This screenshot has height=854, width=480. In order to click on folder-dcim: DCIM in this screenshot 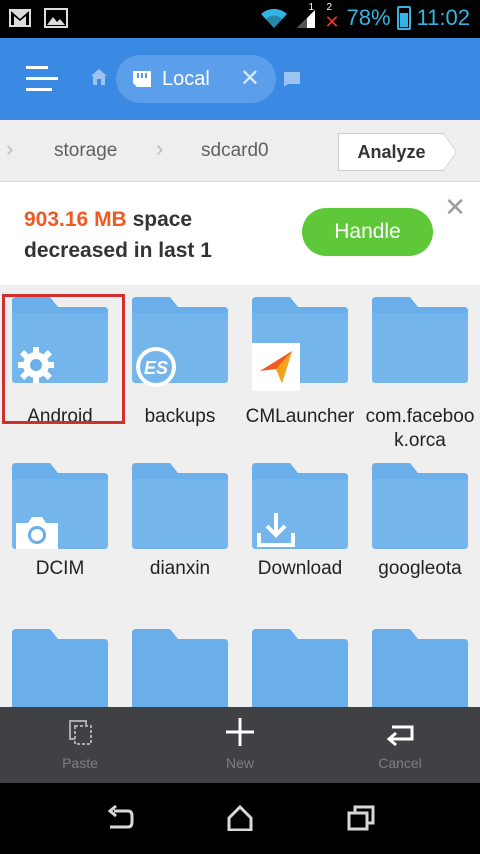, I will do `click(60, 528)`.